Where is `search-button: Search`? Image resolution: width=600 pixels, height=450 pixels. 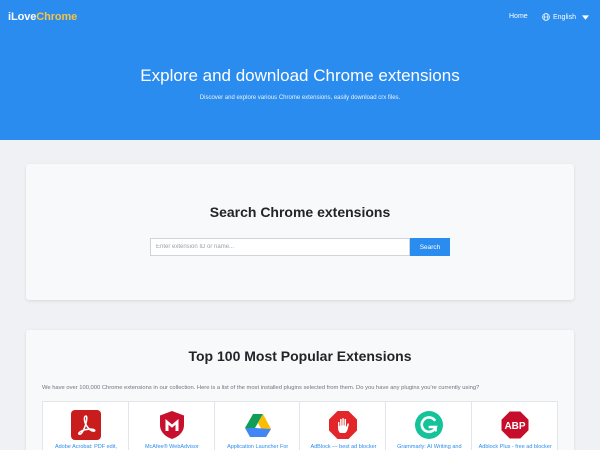 search-button: Search is located at coordinates (430, 247).